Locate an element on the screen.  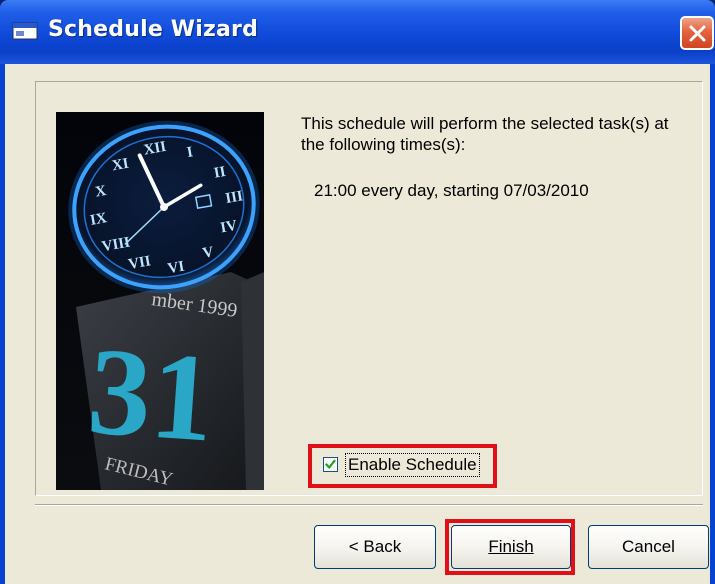
calendar-day-number: 31 is located at coordinates (151, 395).